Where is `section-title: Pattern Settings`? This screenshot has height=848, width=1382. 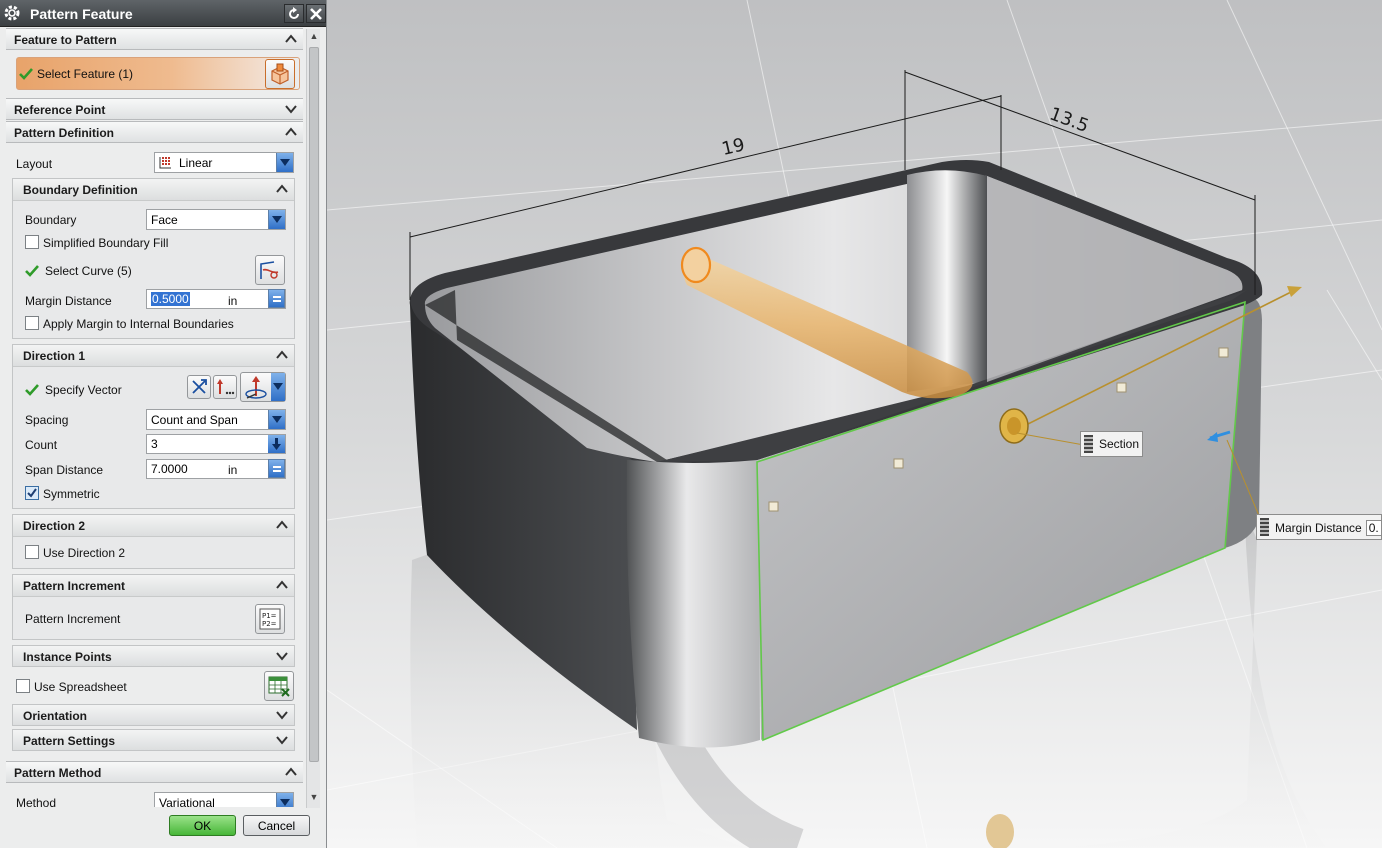
section-title: Pattern Settings is located at coordinates (69, 741).